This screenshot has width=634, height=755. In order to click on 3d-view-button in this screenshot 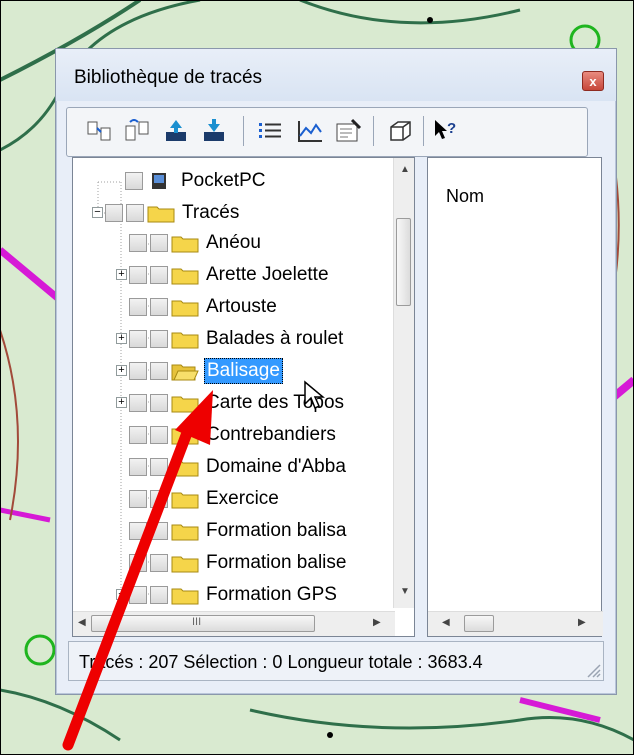, I will do `click(400, 131)`.